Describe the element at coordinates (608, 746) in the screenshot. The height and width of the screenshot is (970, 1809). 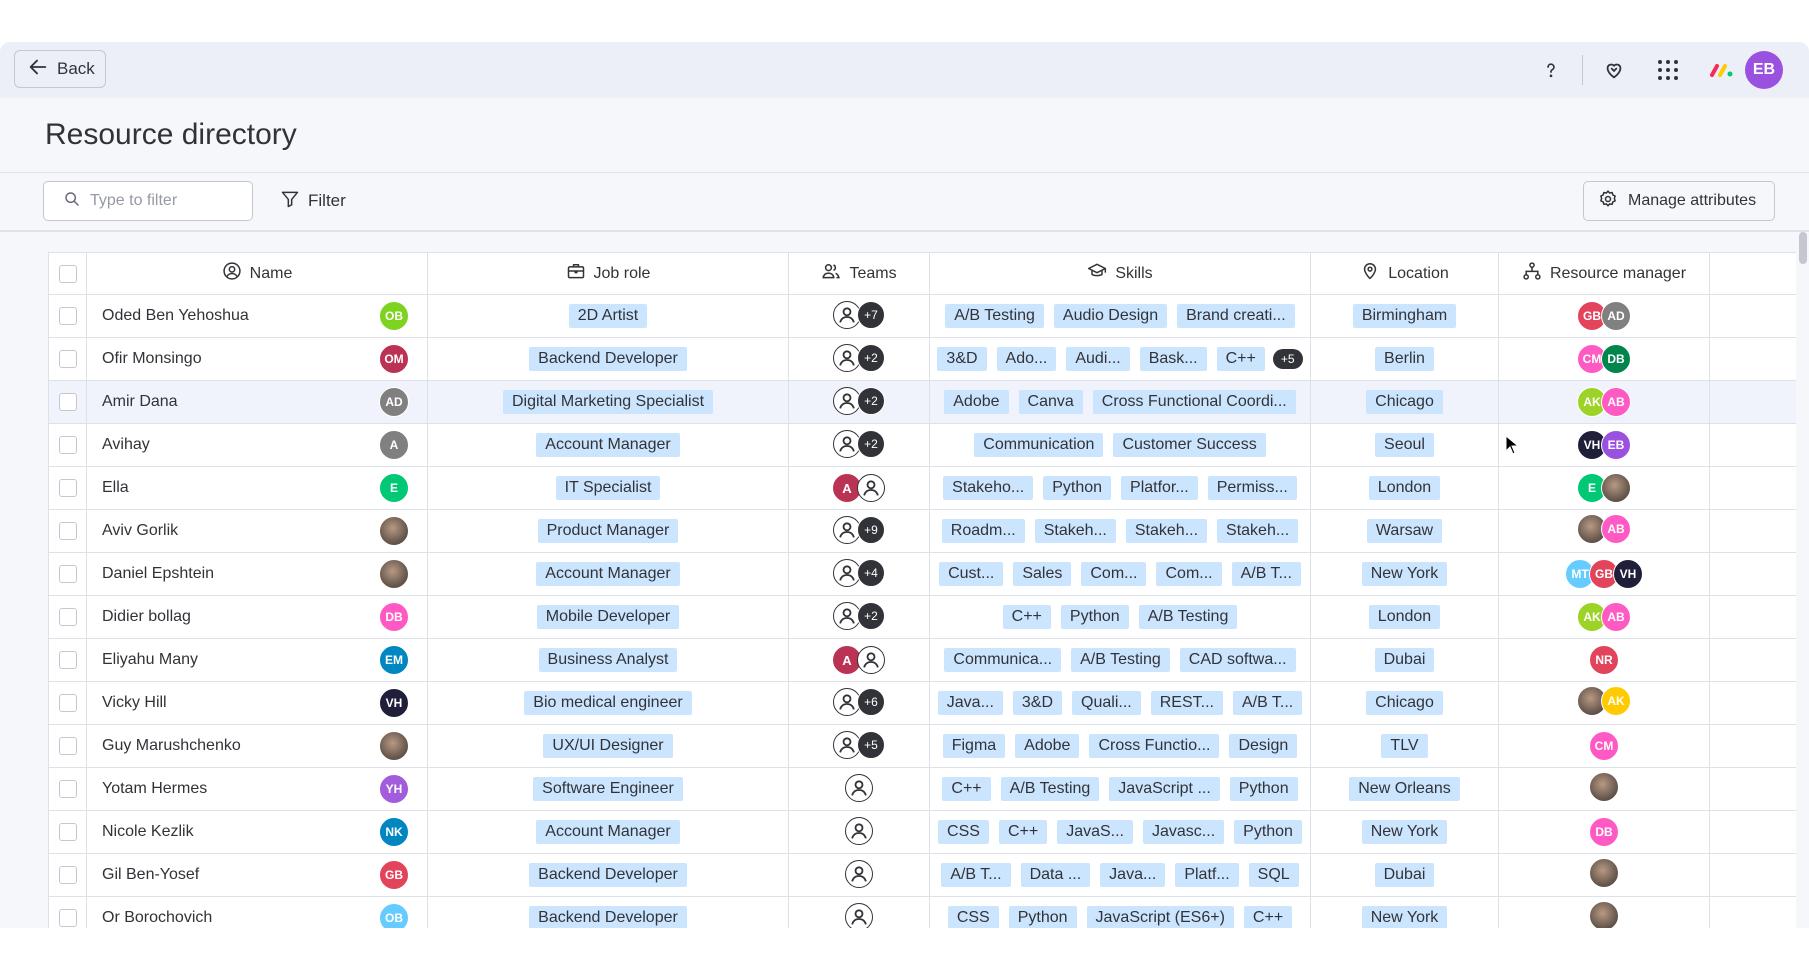
I see `job-role-cell: UX/UI Designer` at that location.